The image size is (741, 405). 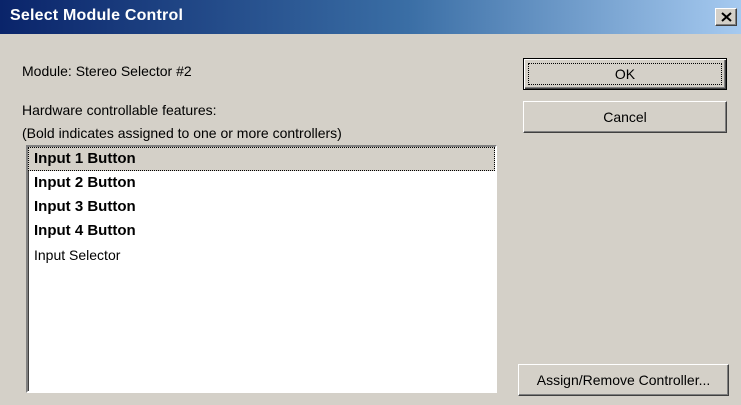 What do you see at coordinates (119, 110) in the screenshot?
I see `features-heading: Hardware controllable features:` at bounding box center [119, 110].